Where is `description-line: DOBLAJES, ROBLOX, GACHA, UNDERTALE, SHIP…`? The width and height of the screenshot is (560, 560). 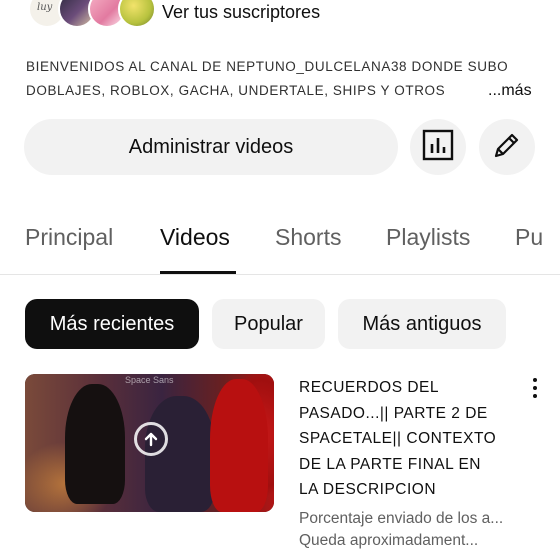
description-line: DOBLAJES, ROBLOX, GACHA, UNDERTALE, SHIP… is located at coordinates (236, 90).